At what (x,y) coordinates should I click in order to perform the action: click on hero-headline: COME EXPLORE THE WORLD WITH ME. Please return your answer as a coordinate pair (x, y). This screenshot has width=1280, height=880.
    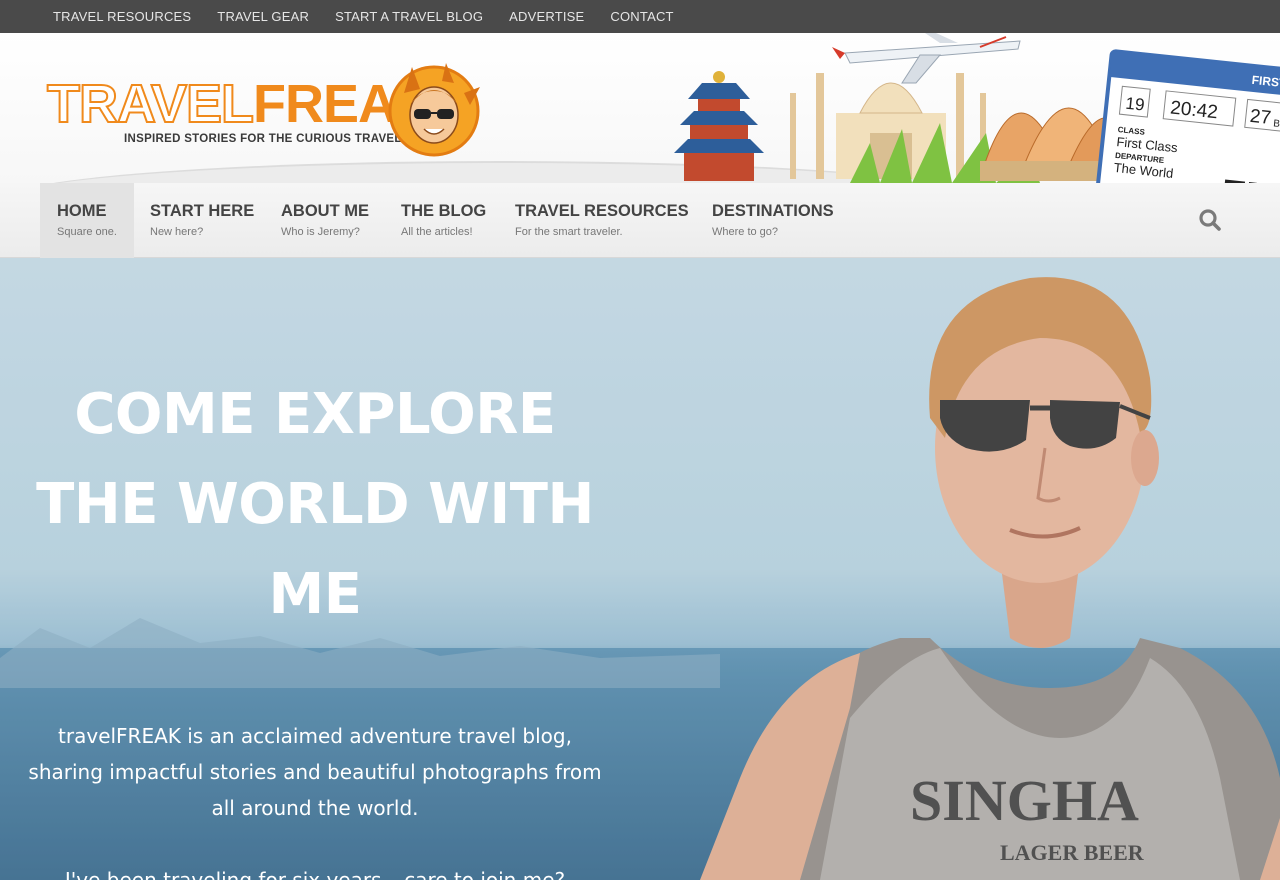
    Looking at the image, I should click on (315, 504).